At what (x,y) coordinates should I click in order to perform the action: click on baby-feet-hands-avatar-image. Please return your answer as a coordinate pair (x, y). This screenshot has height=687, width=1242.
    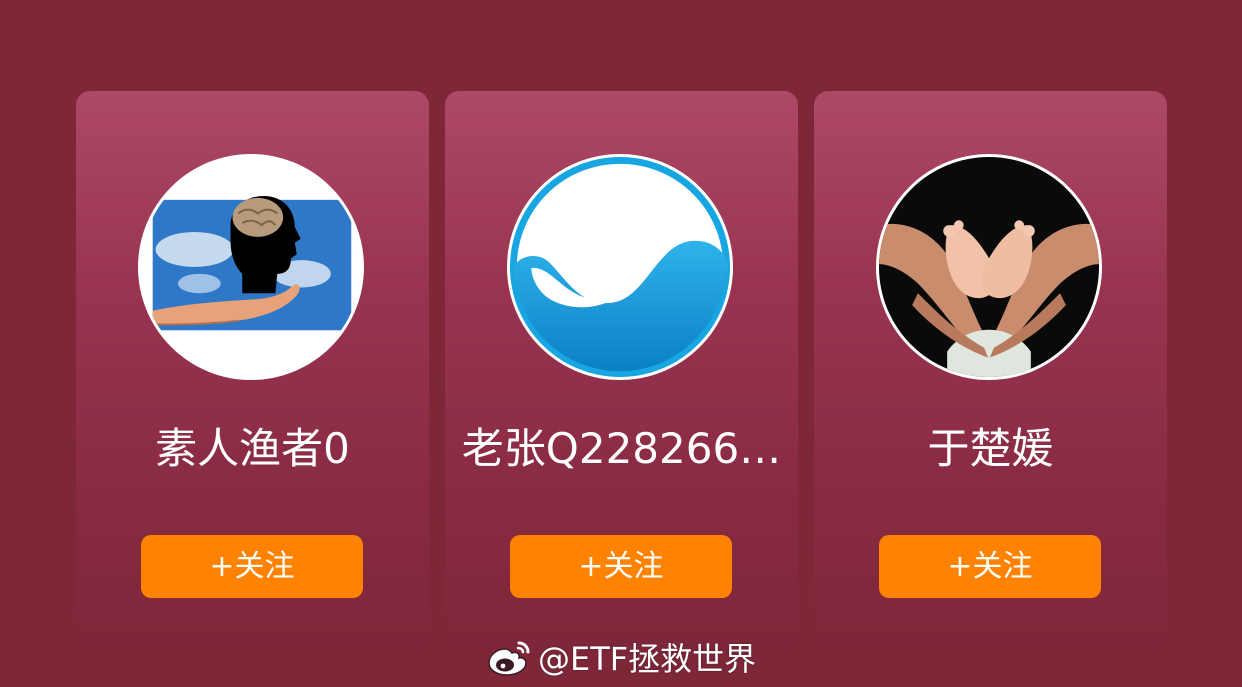
    Looking at the image, I should click on (989, 267).